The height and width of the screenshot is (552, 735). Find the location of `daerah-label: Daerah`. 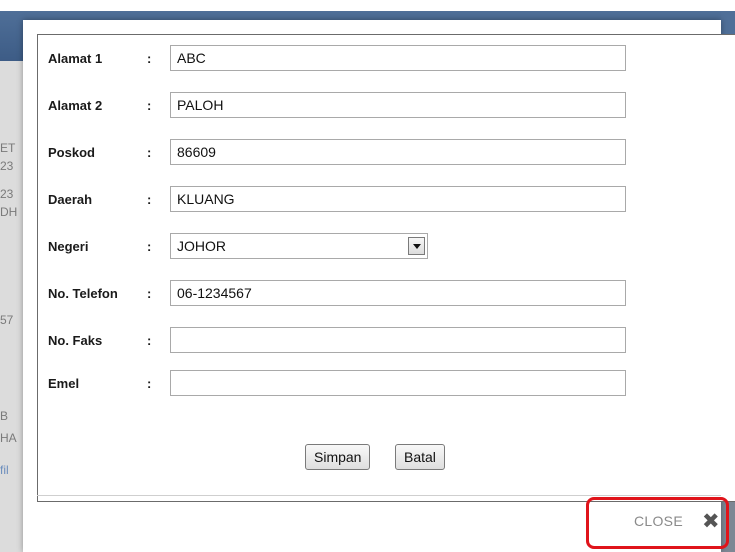

daerah-label: Daerah is located at coordinates (70, 199).